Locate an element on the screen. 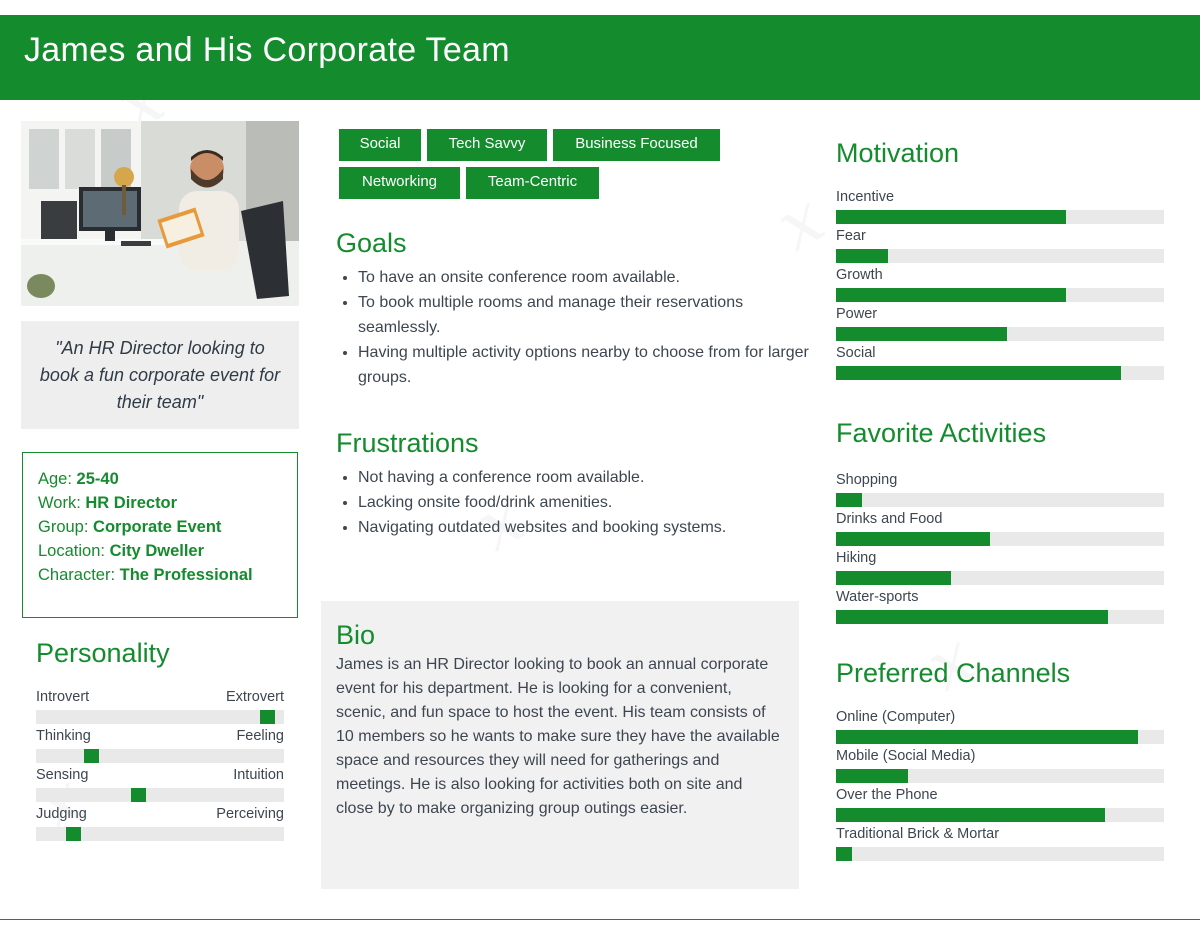  activity-bar-label: Hiking is located at coordinates (856, 558).